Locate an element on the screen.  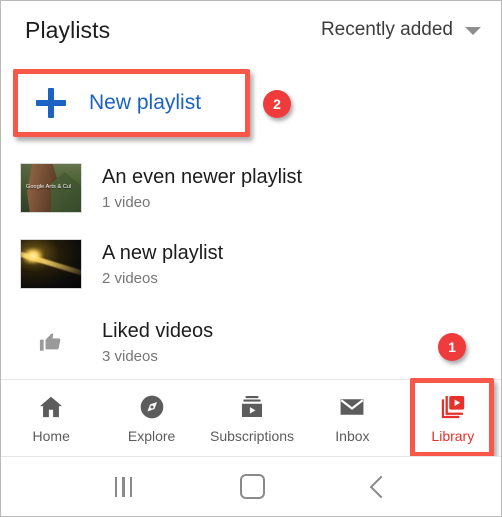
nav-tab-label: Subscriptions is located at coordinates (252, 435).